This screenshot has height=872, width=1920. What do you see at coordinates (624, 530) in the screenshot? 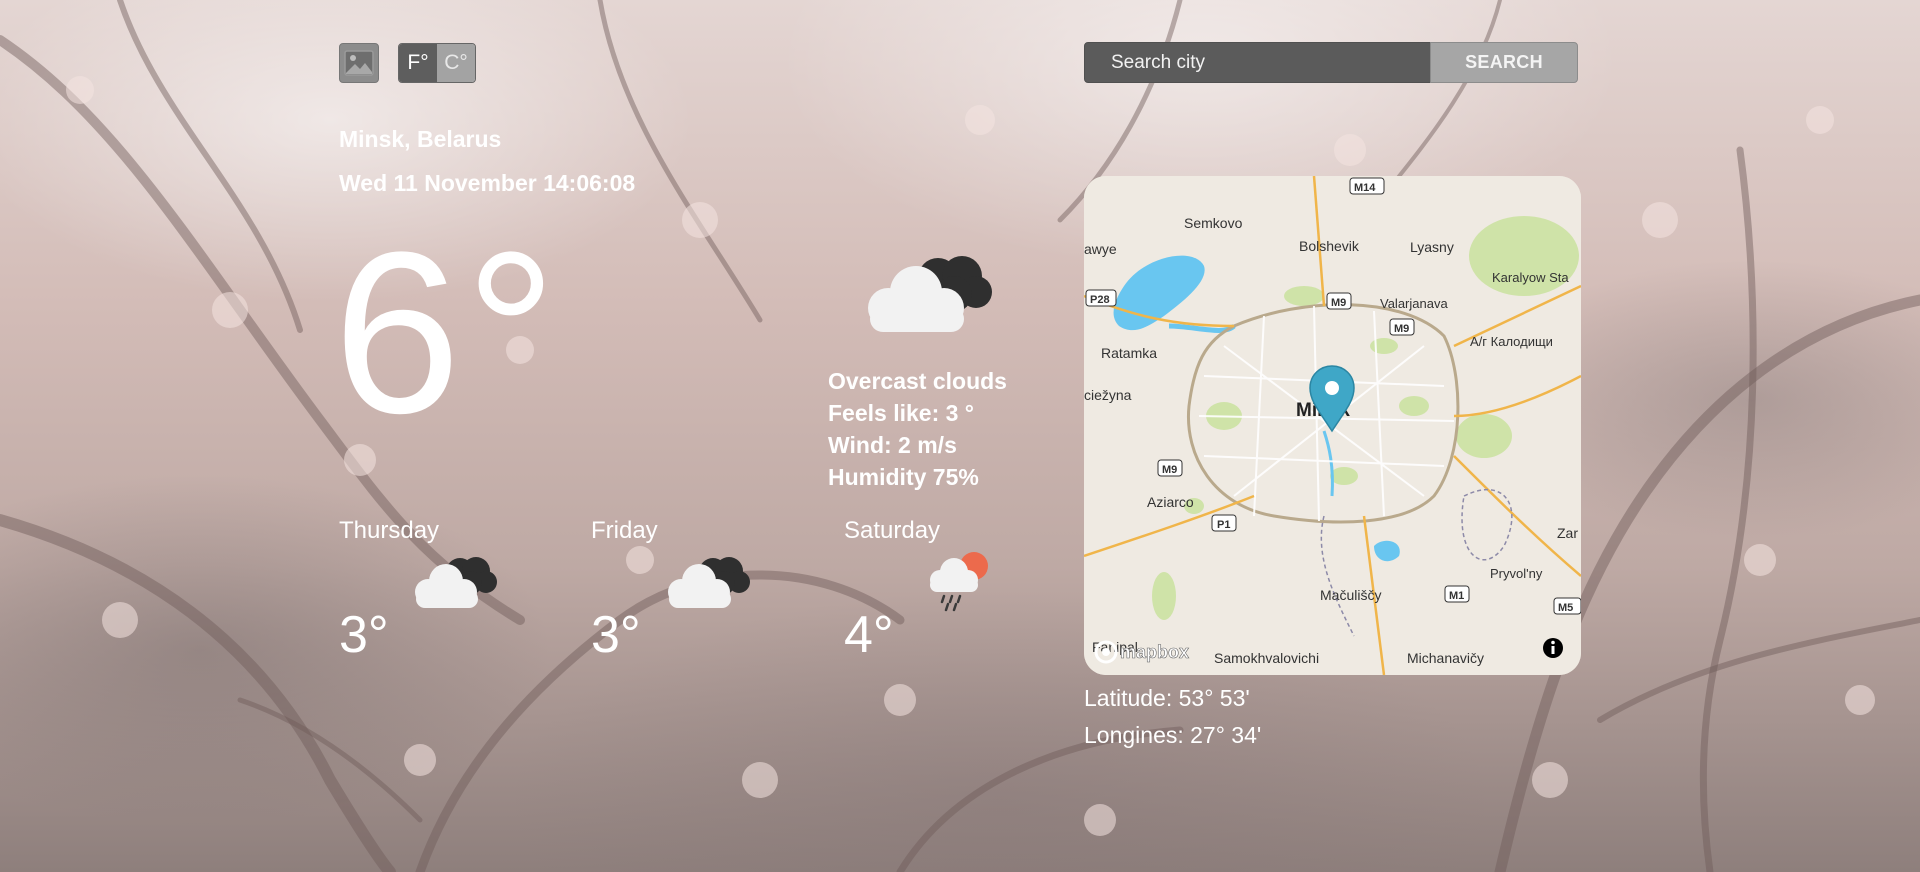
I see `forecast-day-friday: Friday` at bounding box center [624, 530].